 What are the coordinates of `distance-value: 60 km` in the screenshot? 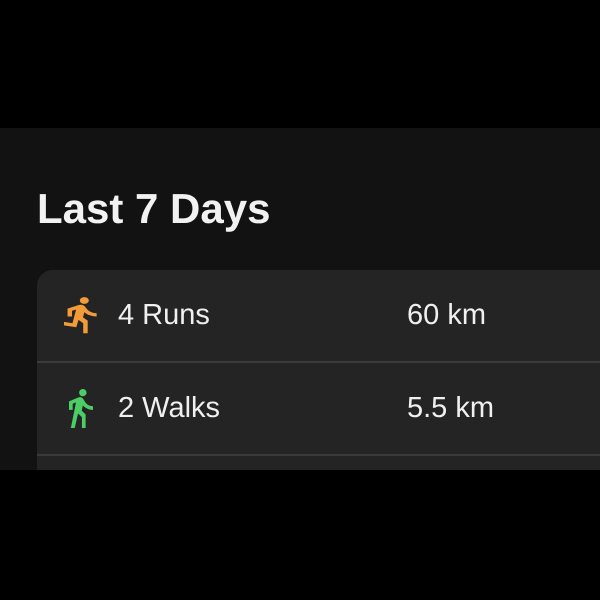 It's located at (446, 315).